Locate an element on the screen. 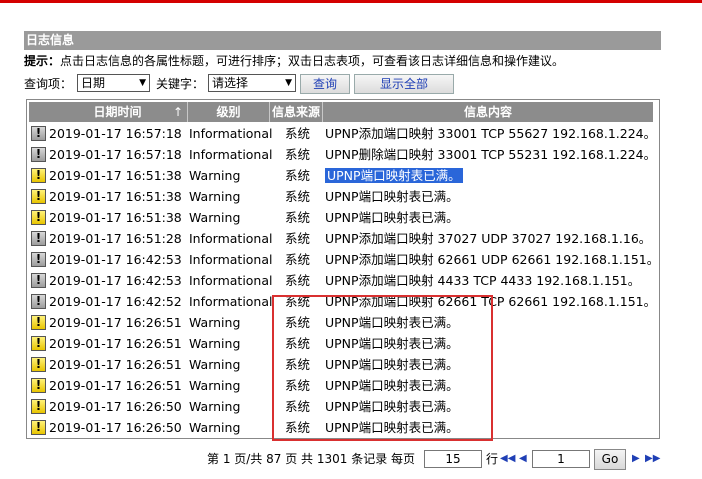  first-page-icon: ◀◀ is located at coordinates (507, 459).